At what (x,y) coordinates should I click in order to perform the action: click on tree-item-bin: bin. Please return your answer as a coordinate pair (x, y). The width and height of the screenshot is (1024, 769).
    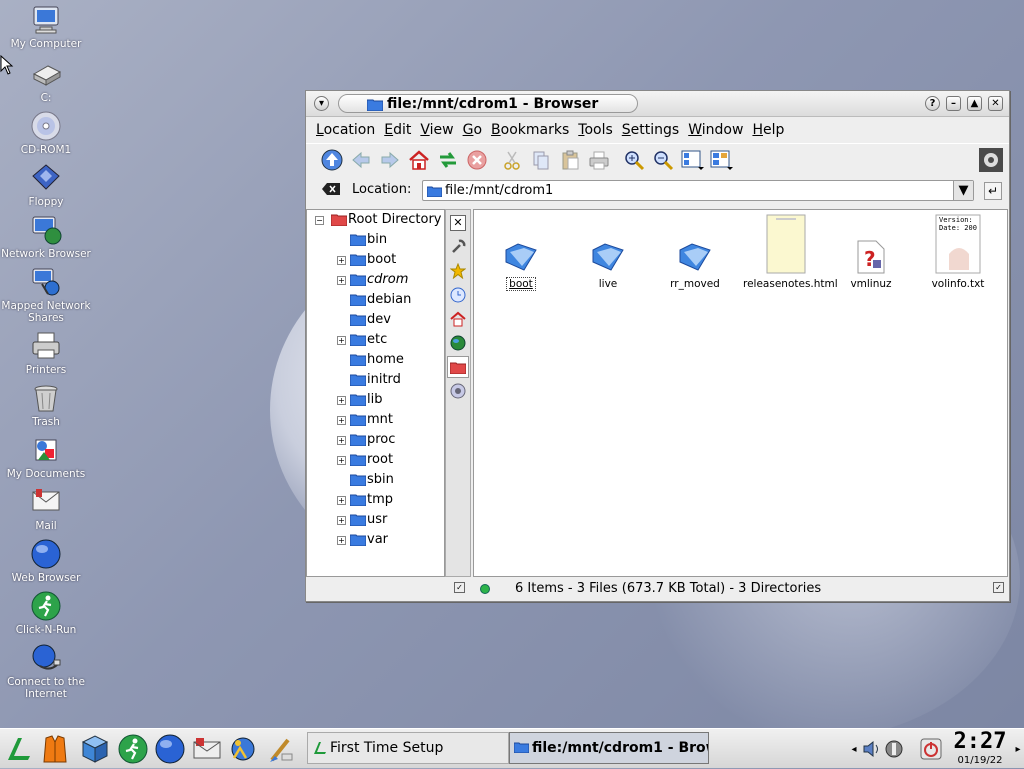
    Looking at the image, I should click on (375, 240).